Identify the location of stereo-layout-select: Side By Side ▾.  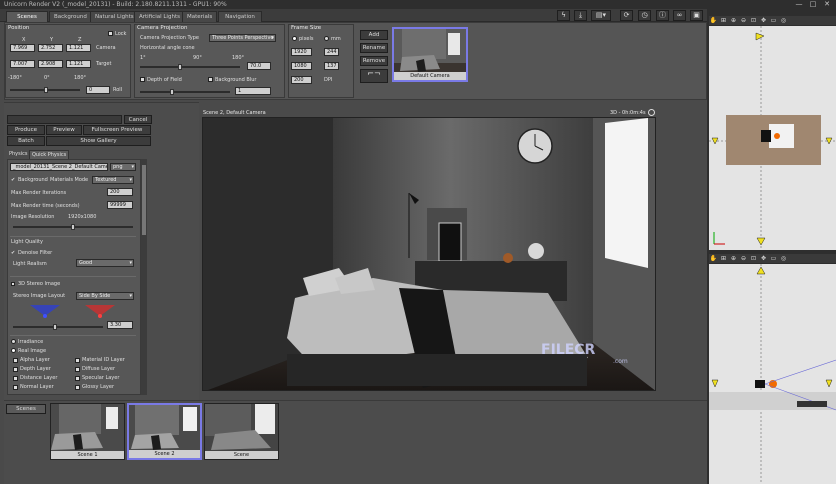
(105, 296).